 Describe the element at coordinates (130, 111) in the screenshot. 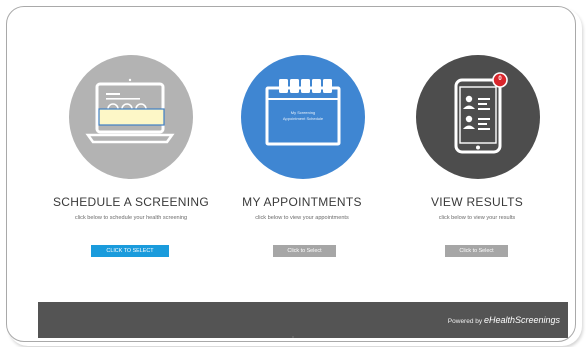

I see `laptop-icon` at that location.